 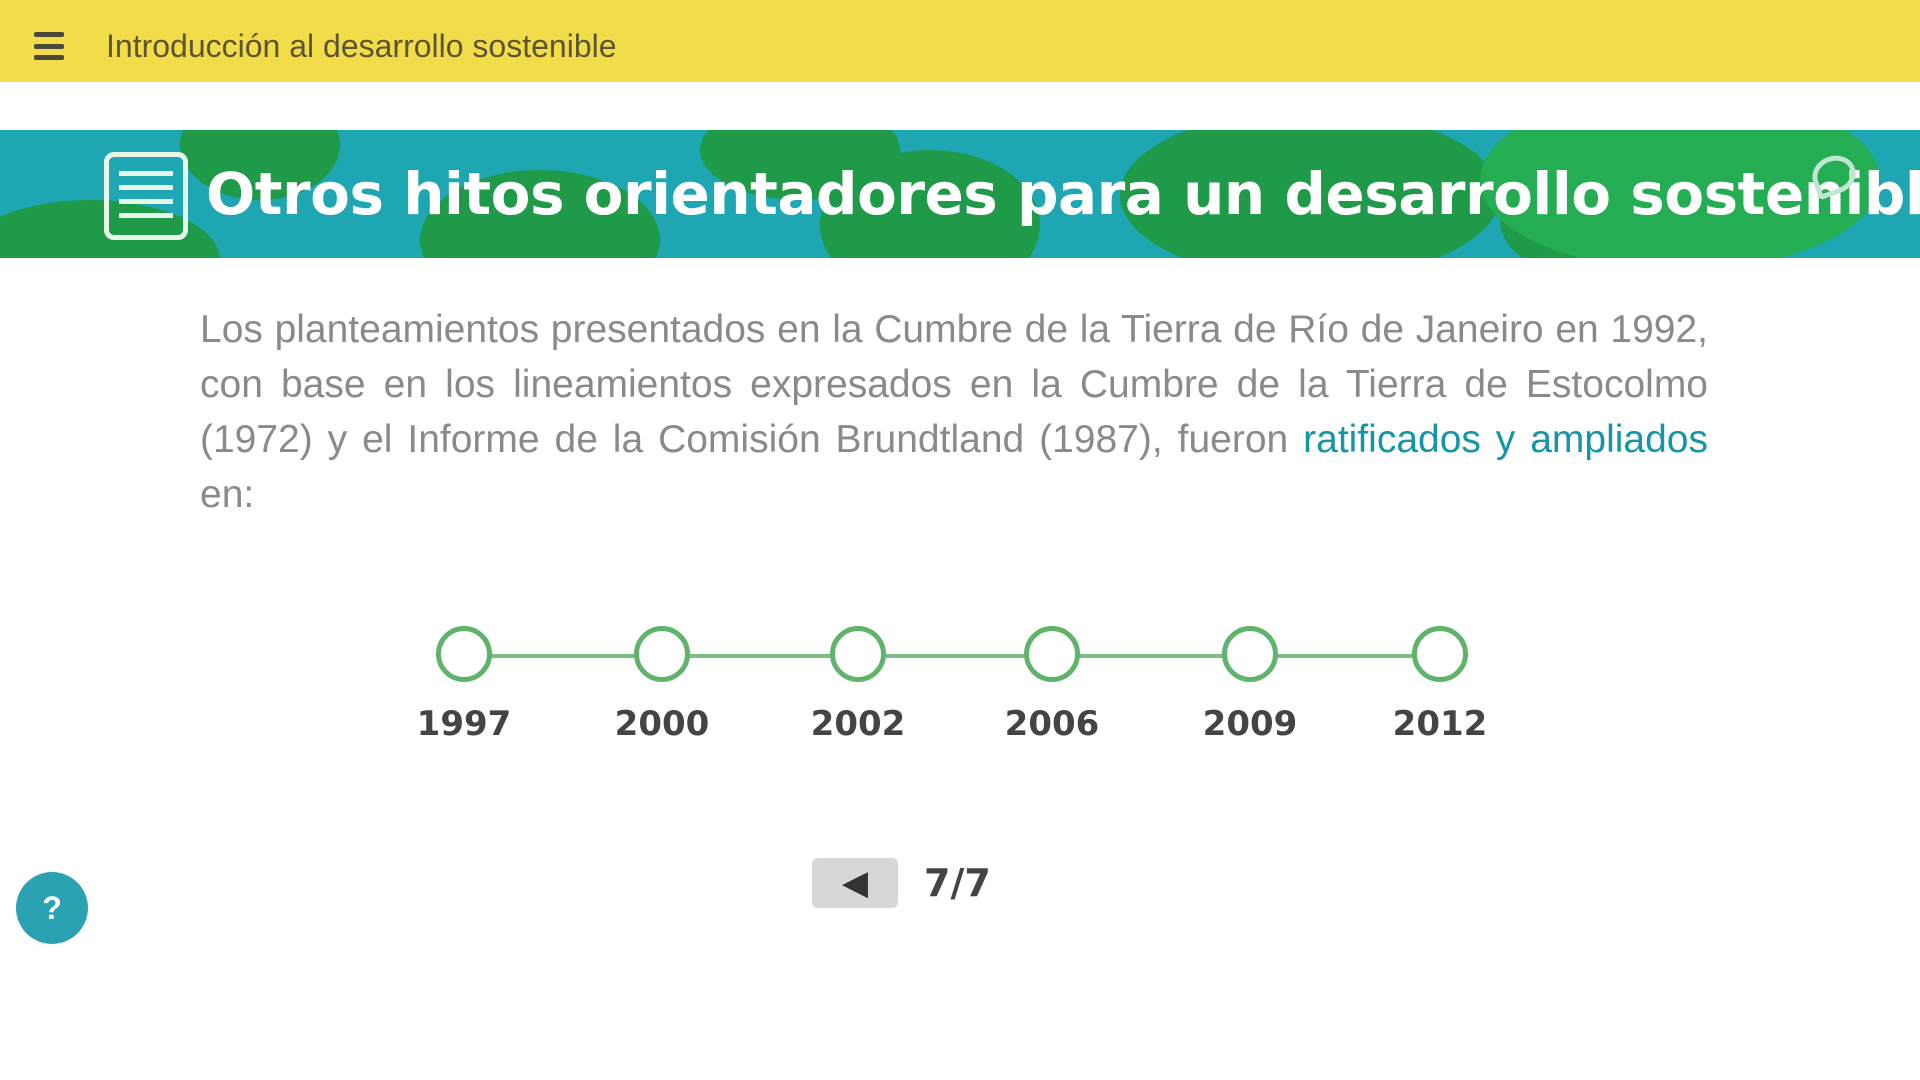 What do you see at coordinates (662, 724) in the screenshot?
I see `timeline-year: 2000` at bounding box center [662, 724].